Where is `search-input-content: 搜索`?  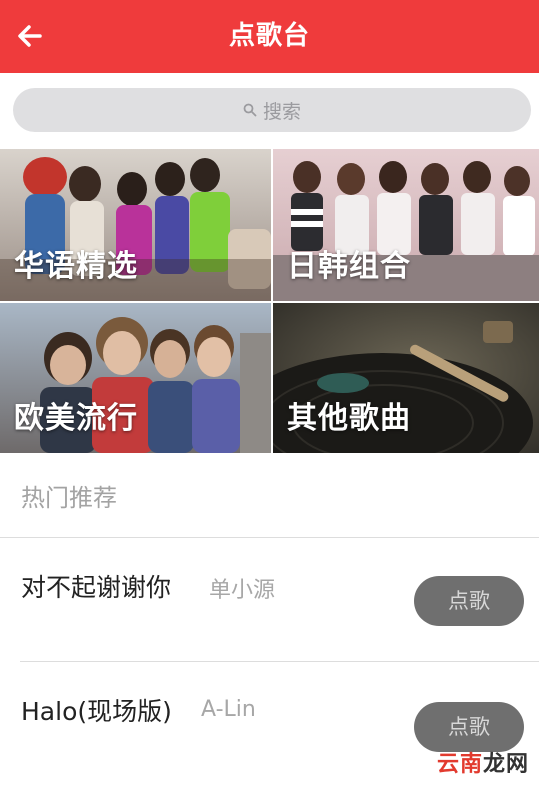 search-input-content: 搜索 is located at coordinates (272, 110).